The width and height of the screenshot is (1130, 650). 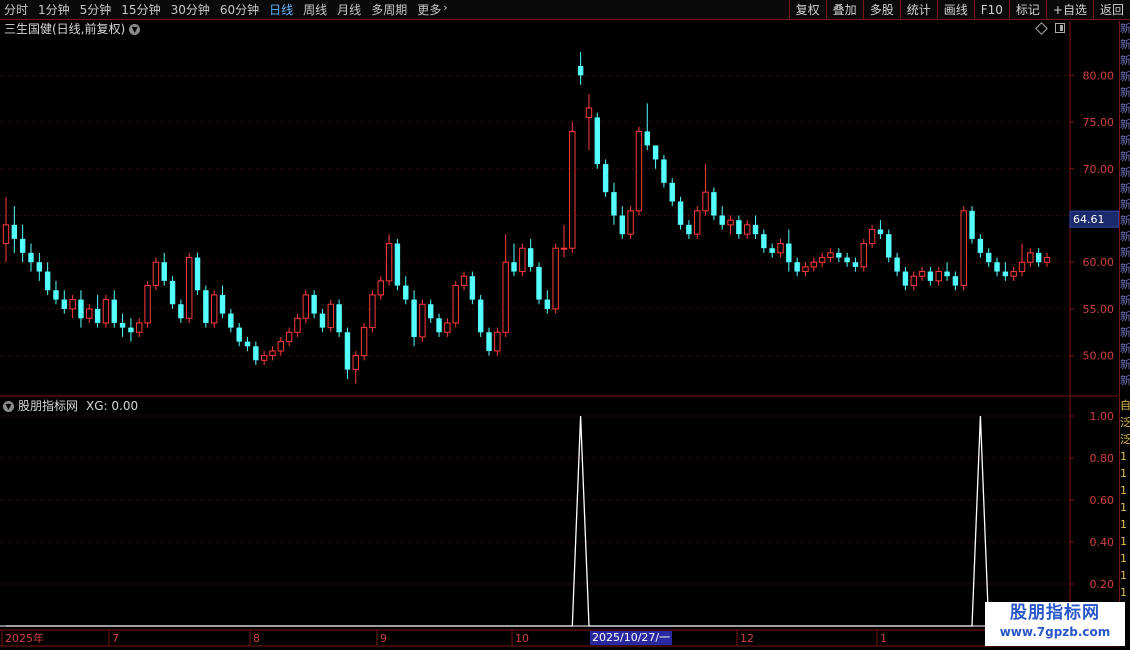 I want to click on indicator-tick-label: 0.80, so click(x=1102, y=458).